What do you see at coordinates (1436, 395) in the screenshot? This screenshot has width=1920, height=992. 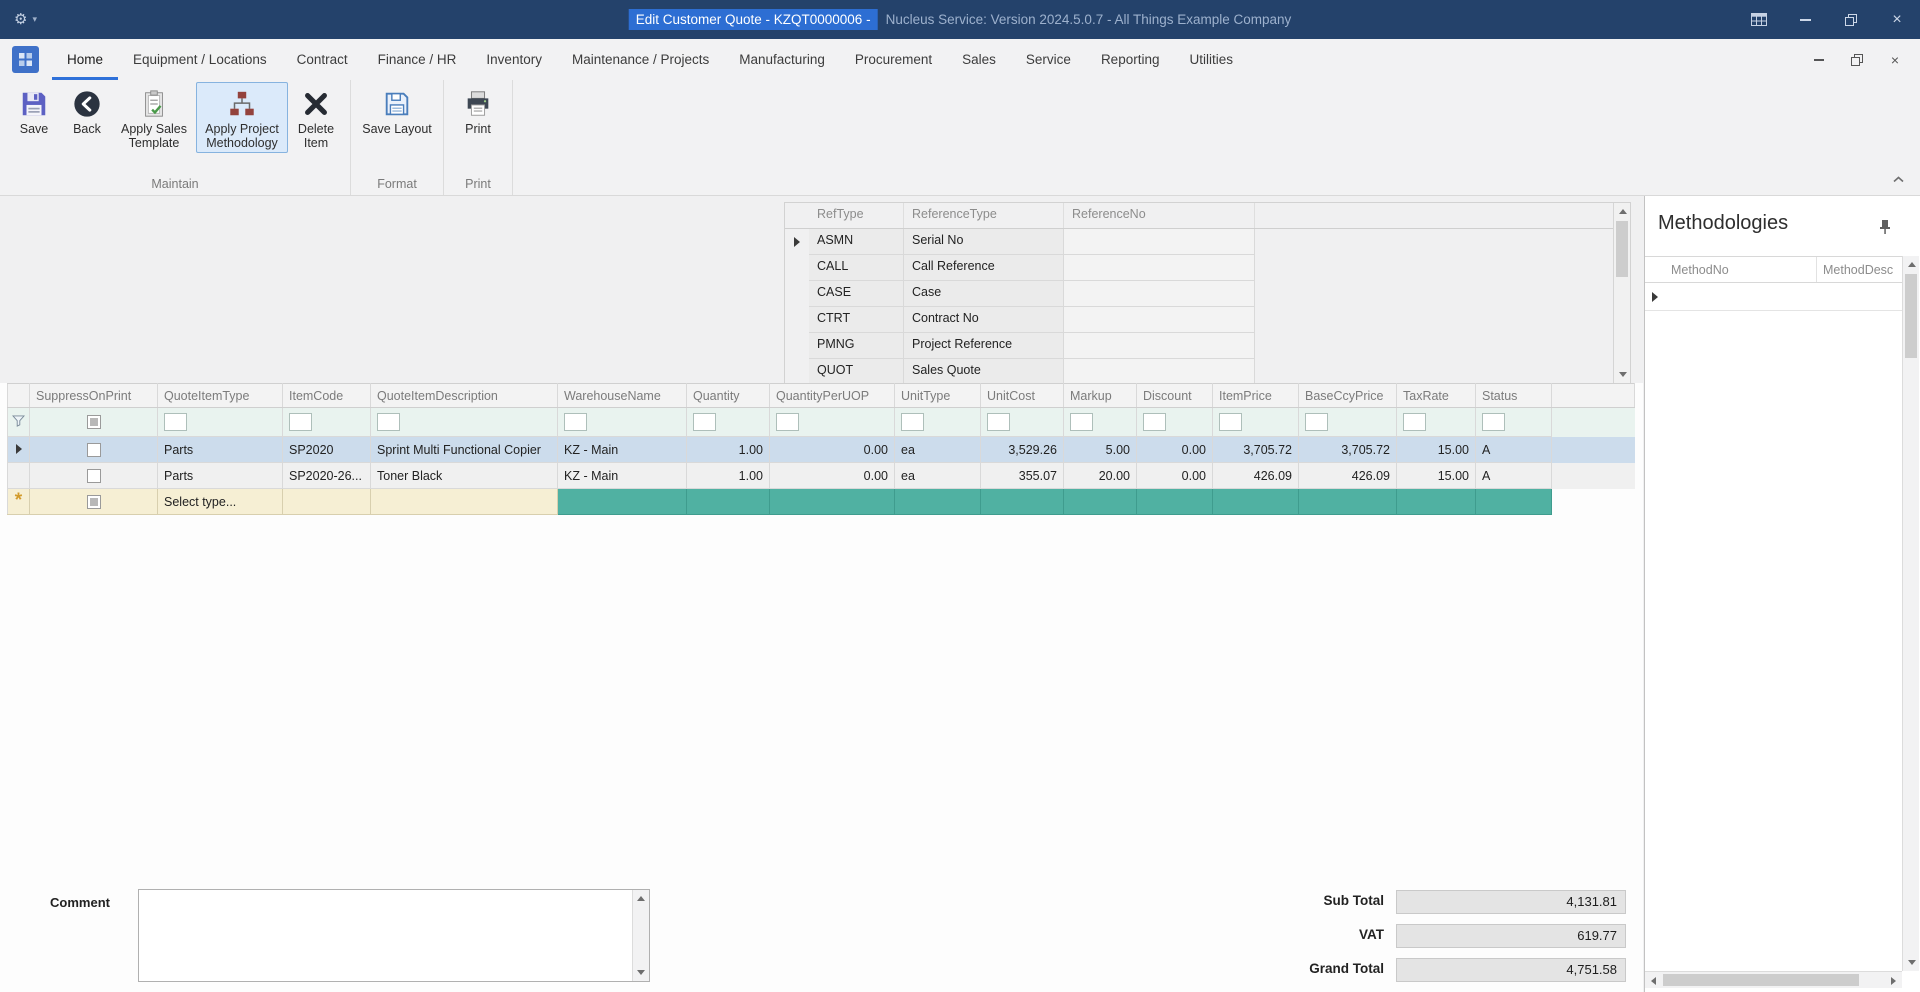 I see `col-header-taxrate: TaxRate` at bounding box center [1436, 395].